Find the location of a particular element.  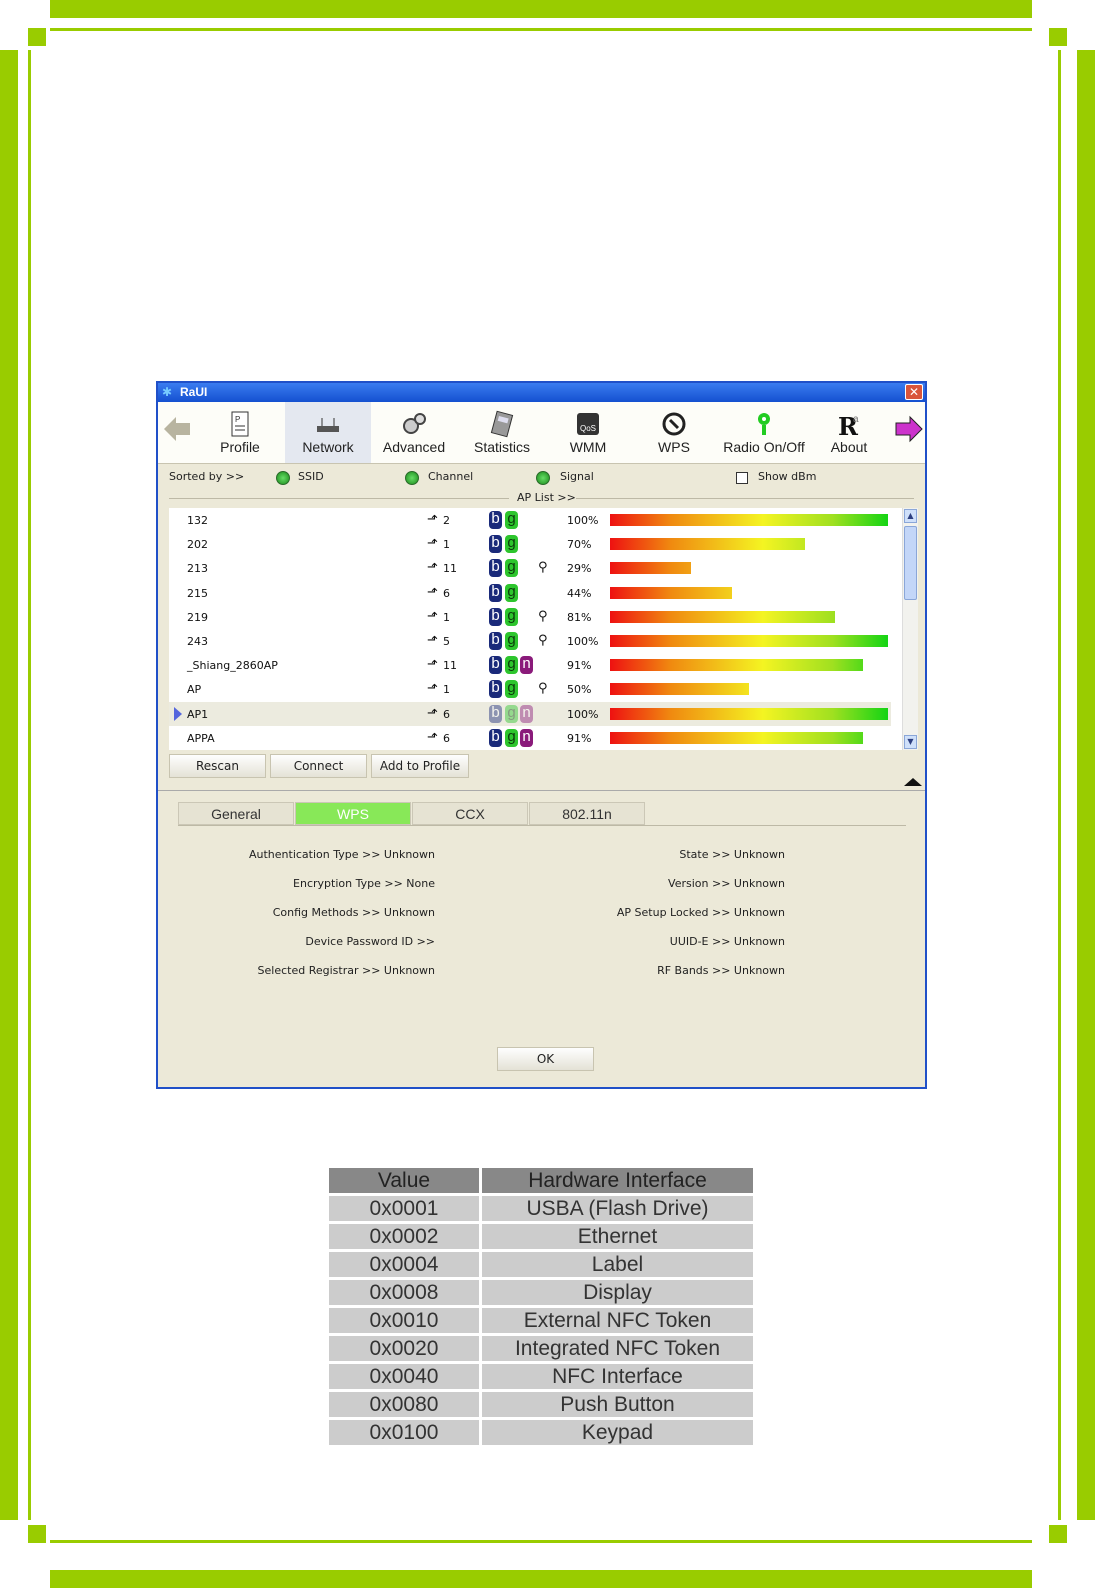

tab-80211n: 802.11n is located at coordinates (587, 813).